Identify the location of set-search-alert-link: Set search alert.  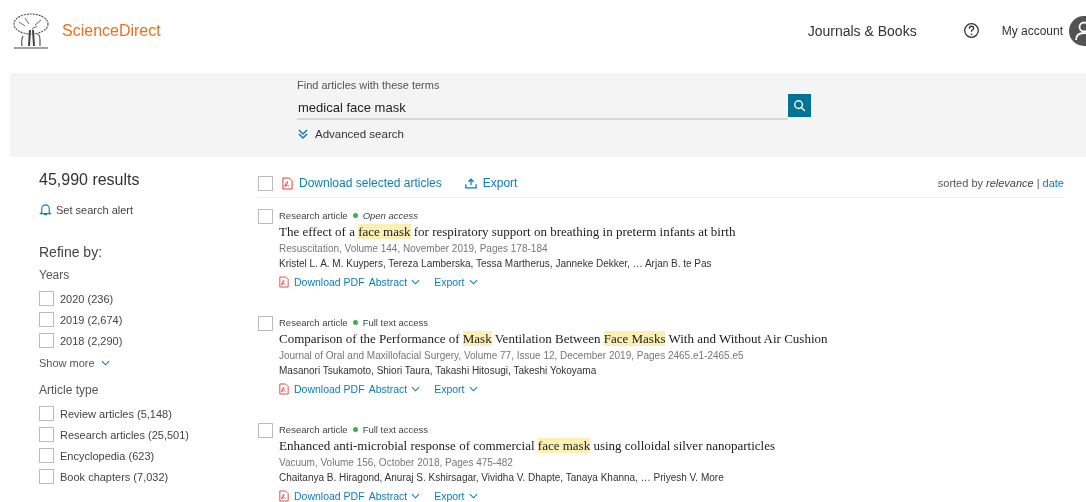
(95, 209).